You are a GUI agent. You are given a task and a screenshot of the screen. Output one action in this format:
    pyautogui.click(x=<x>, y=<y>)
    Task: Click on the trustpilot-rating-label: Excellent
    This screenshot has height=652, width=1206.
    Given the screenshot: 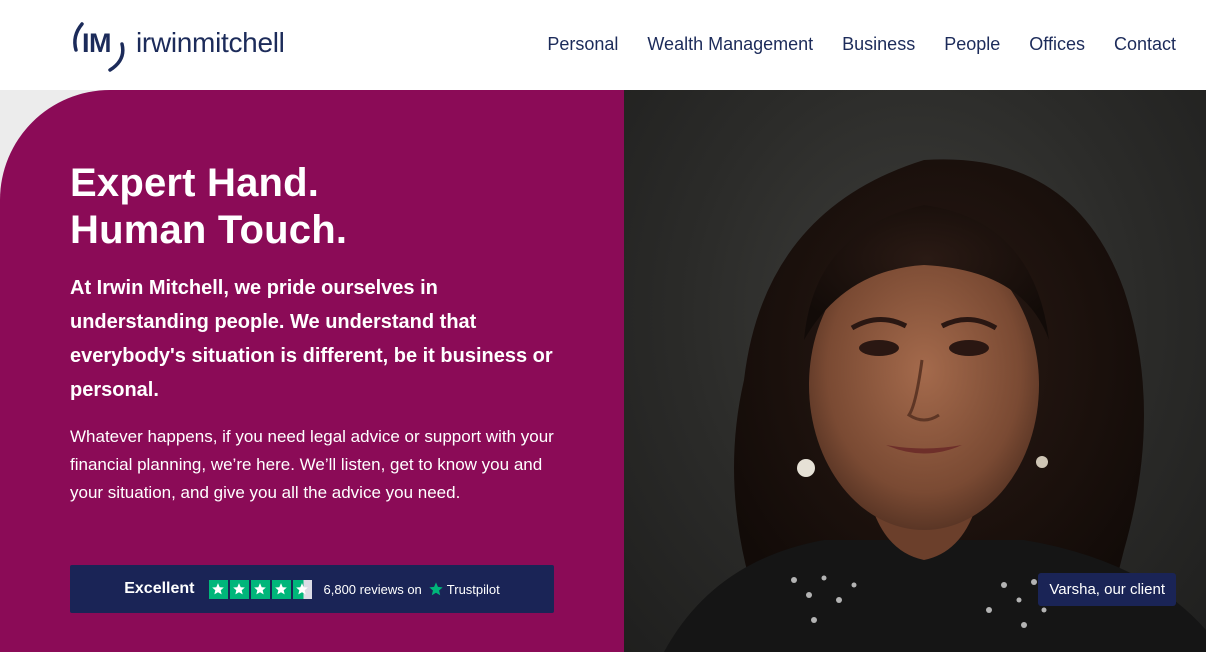 What is the action you would take?
    pyautogui.click(x=159, y=588)
    